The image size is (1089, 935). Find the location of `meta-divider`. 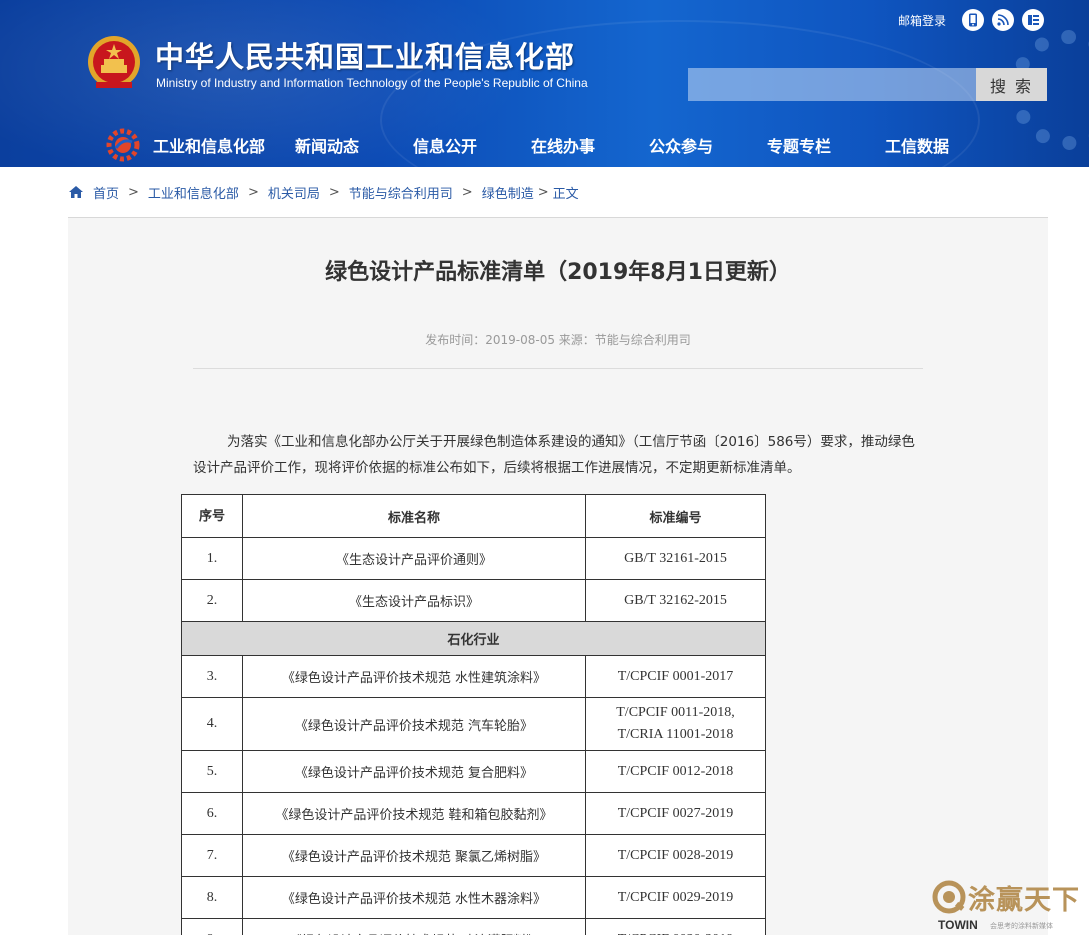

meta-divider is located at coordinates (558, 368).